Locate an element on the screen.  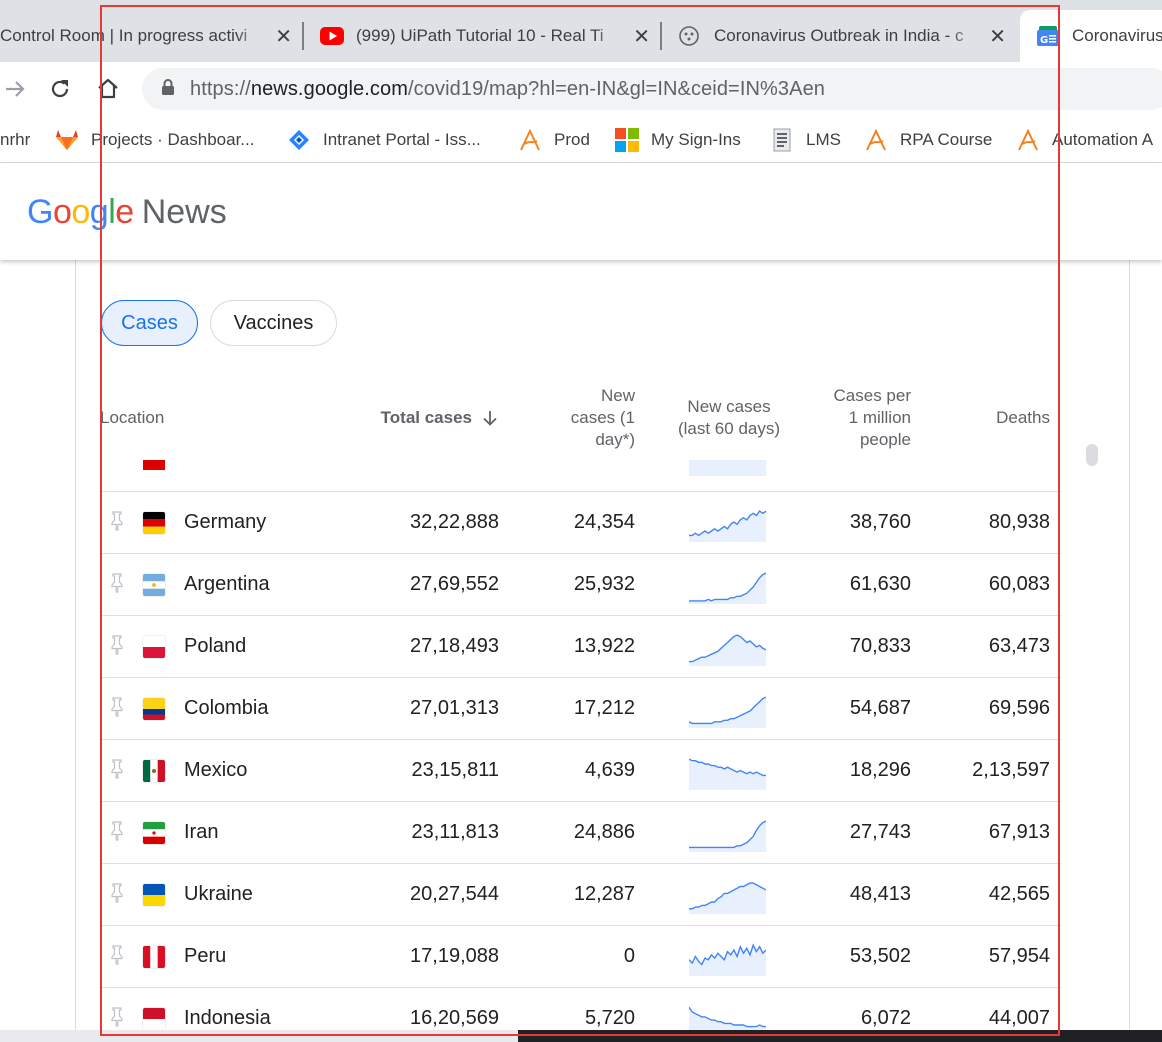
lock-icon is located at coordinates (168, 89).